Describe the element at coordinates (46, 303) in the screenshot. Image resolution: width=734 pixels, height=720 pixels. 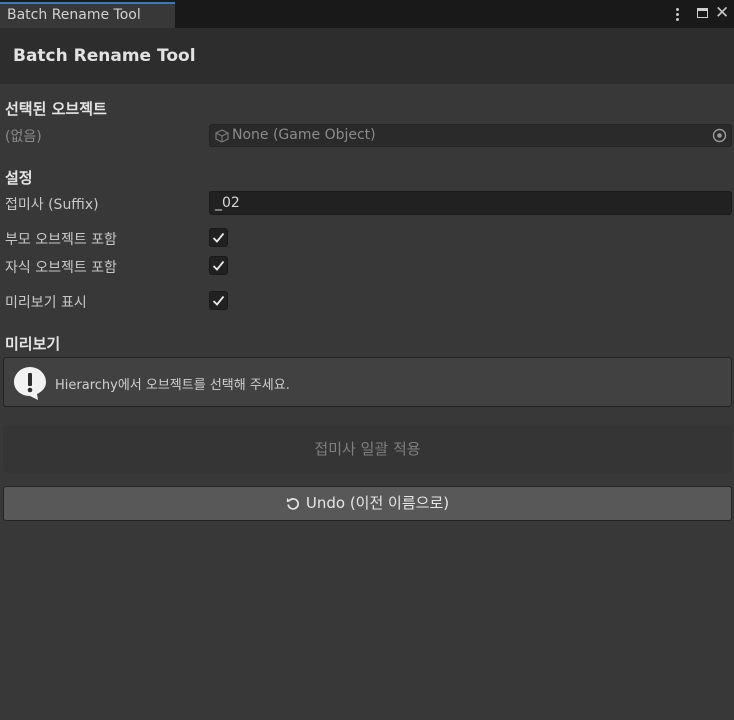
I see `show-preview-label: 미리보기 표시` at that location.